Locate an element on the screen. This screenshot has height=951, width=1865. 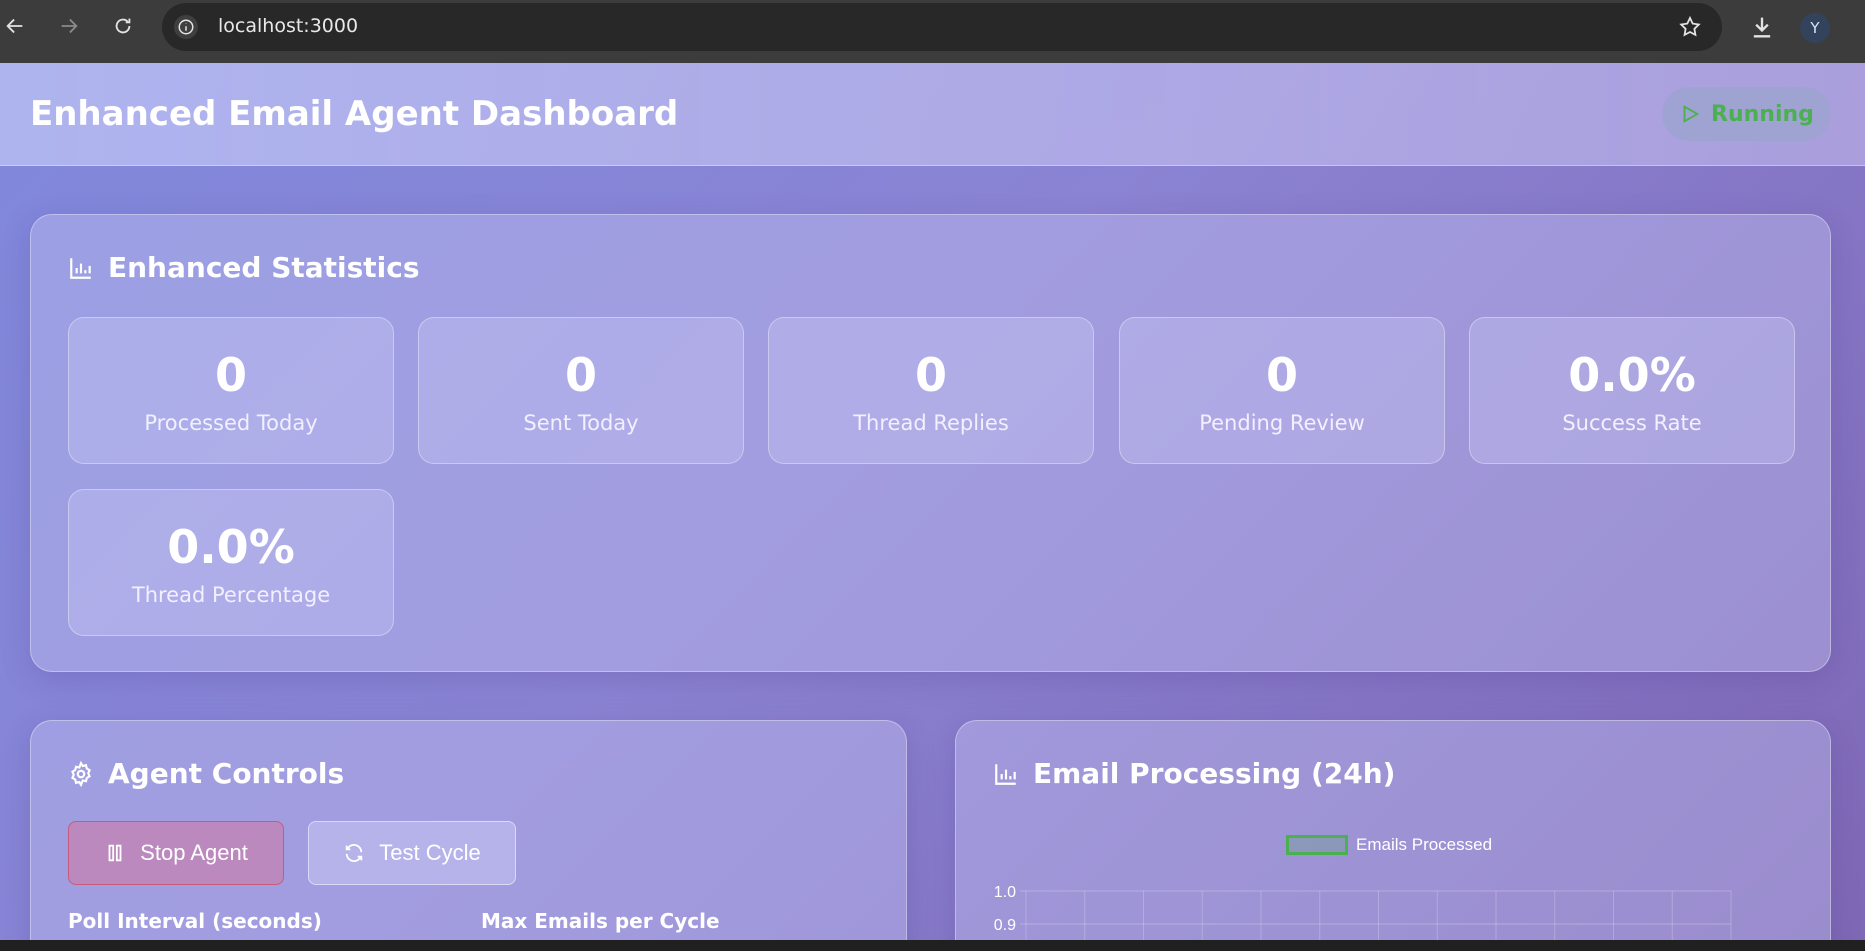
max-emails-label: Max Emails per Cycle is located at coordinates (600, 921).